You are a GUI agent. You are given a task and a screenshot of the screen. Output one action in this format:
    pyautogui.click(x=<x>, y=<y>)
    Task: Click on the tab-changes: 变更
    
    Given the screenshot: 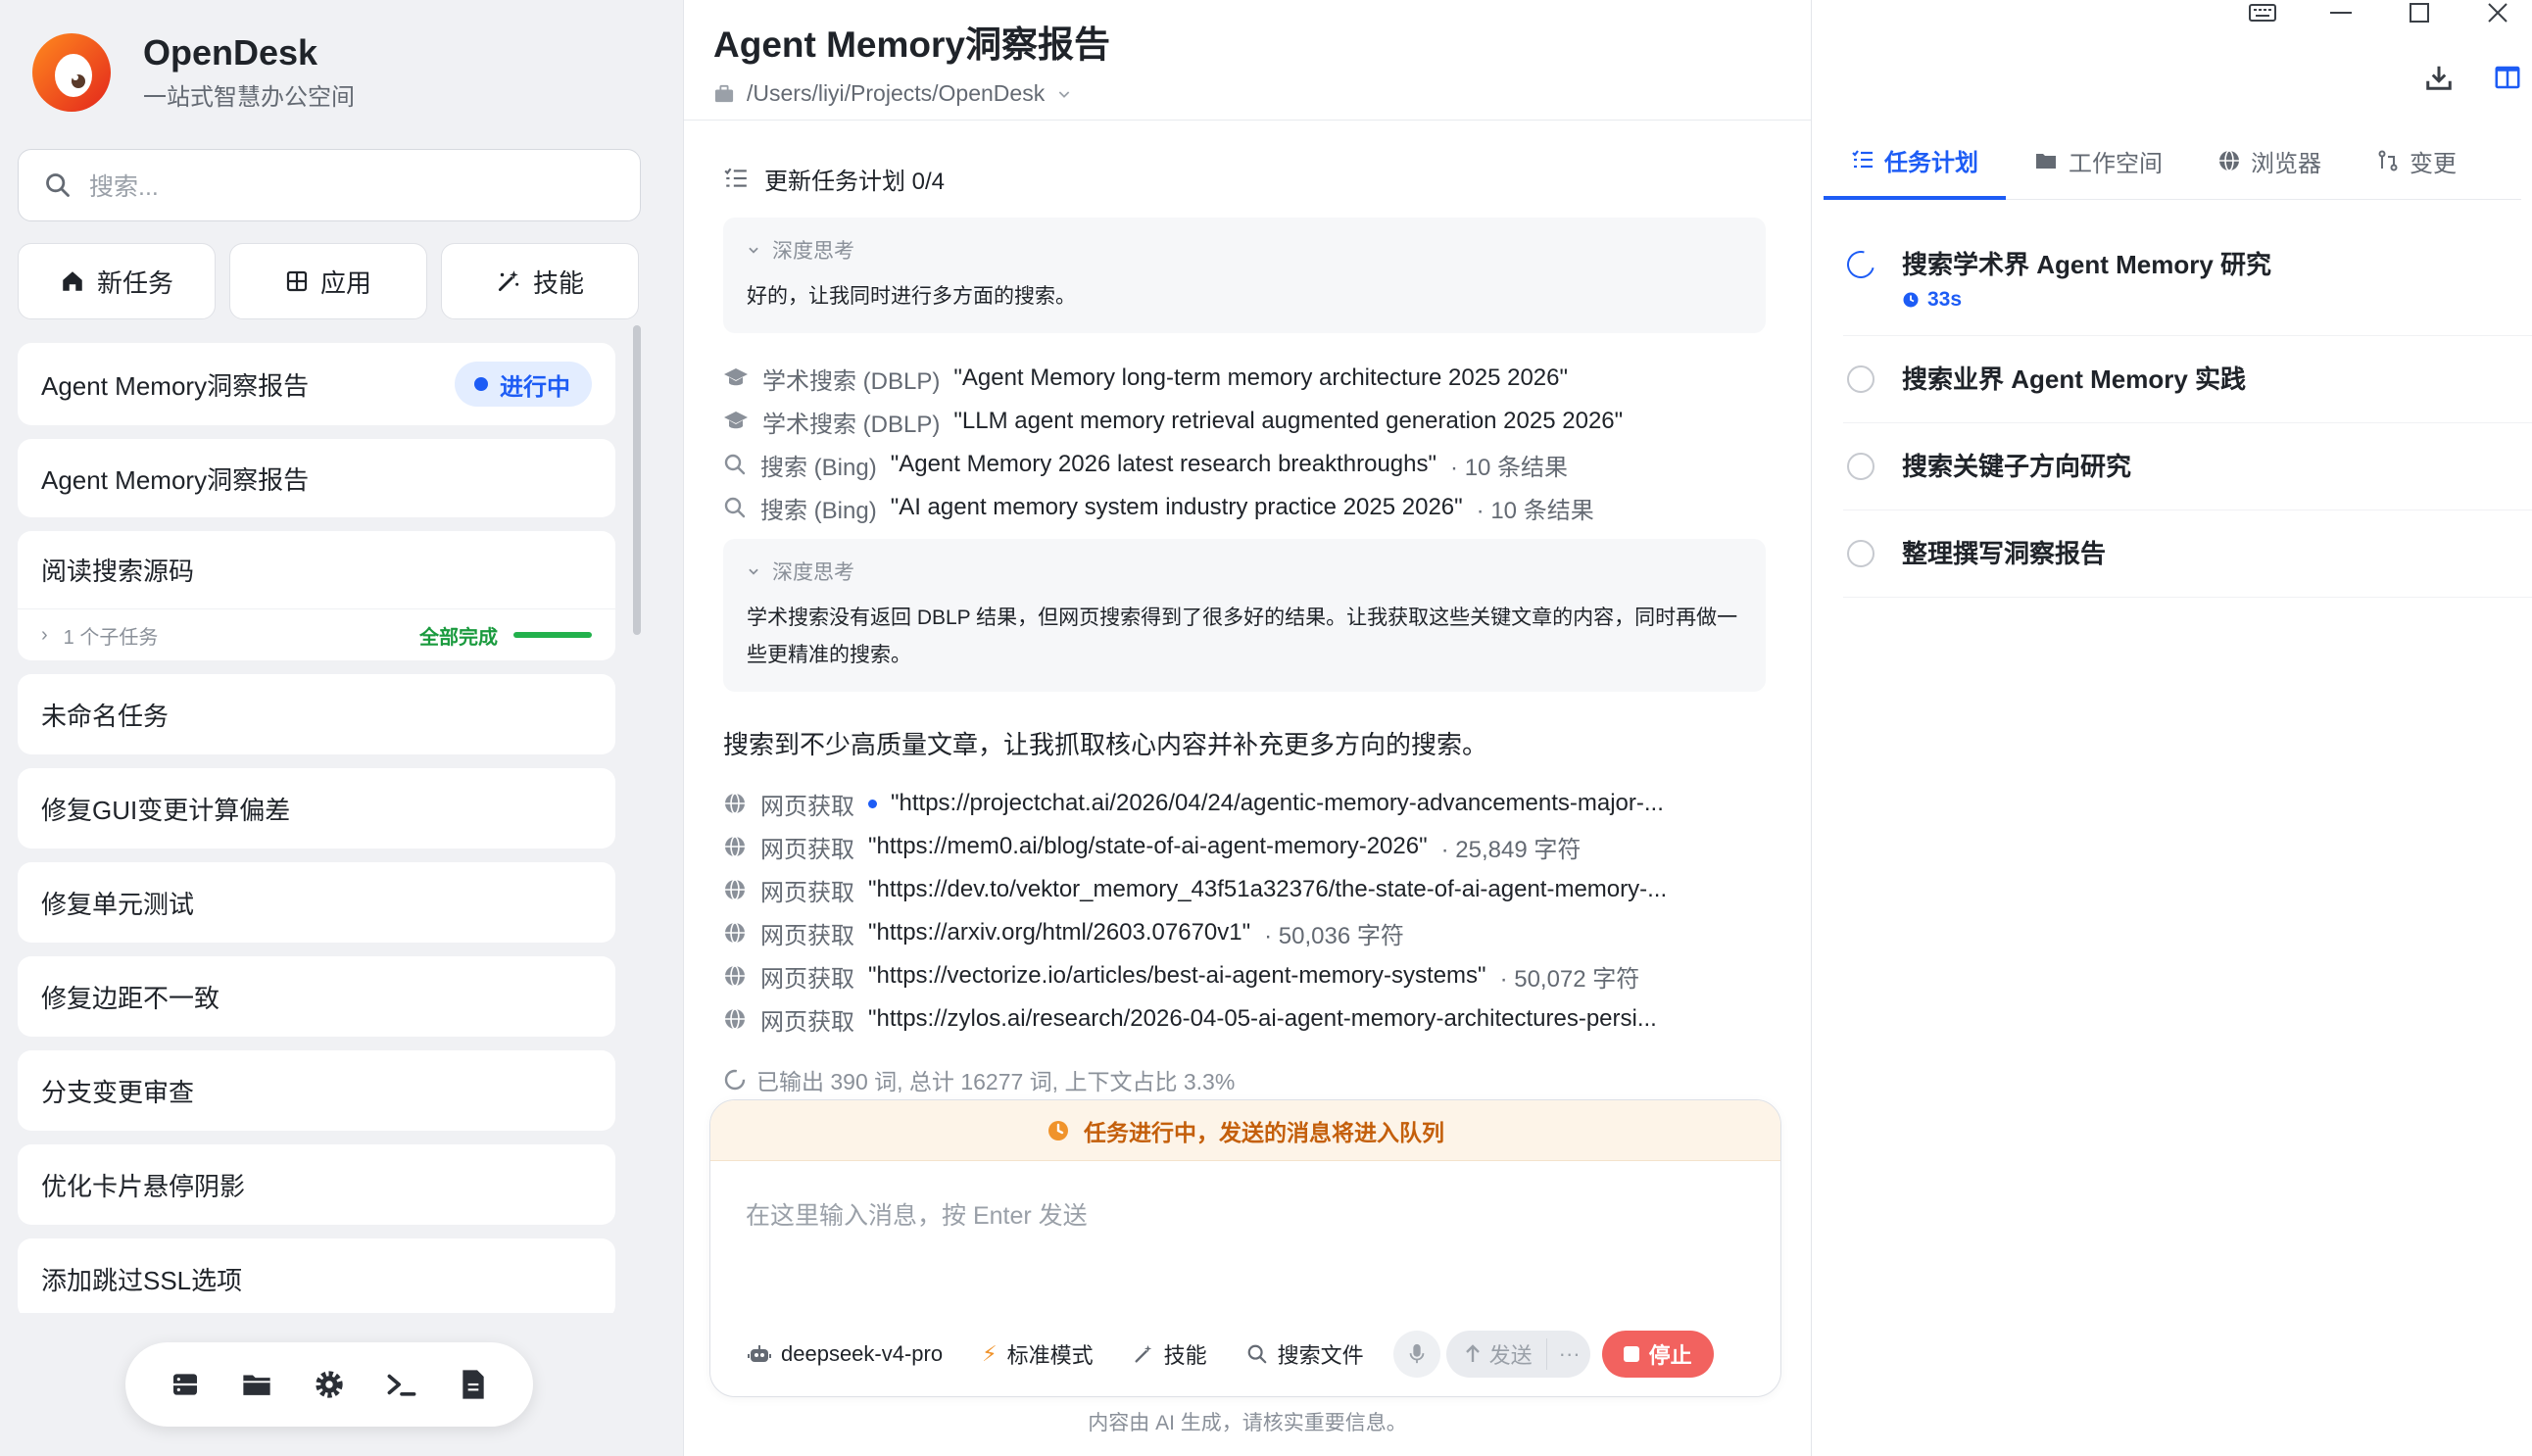 What is the action you would take?
    pyautogui.click(x=2416, y=160)
    